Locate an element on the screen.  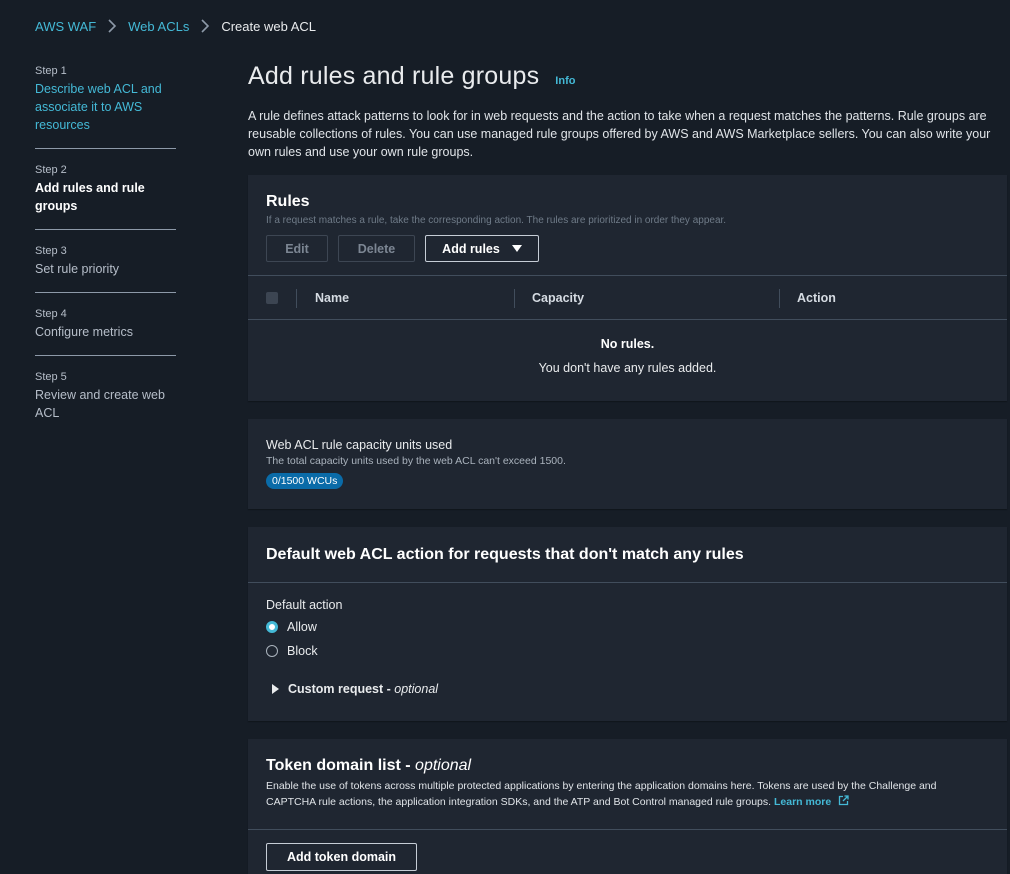
info-link: Info is located at coordinates (565, 81).